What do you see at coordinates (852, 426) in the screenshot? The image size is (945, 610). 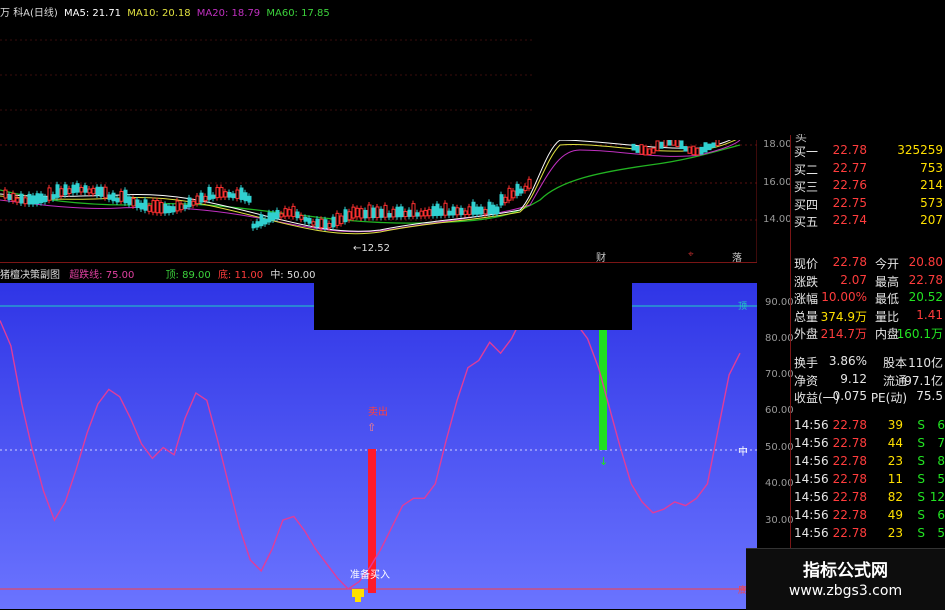 I see `tick-row: 14:56 22.78 39 S 6` at bounding box center [852, 426].